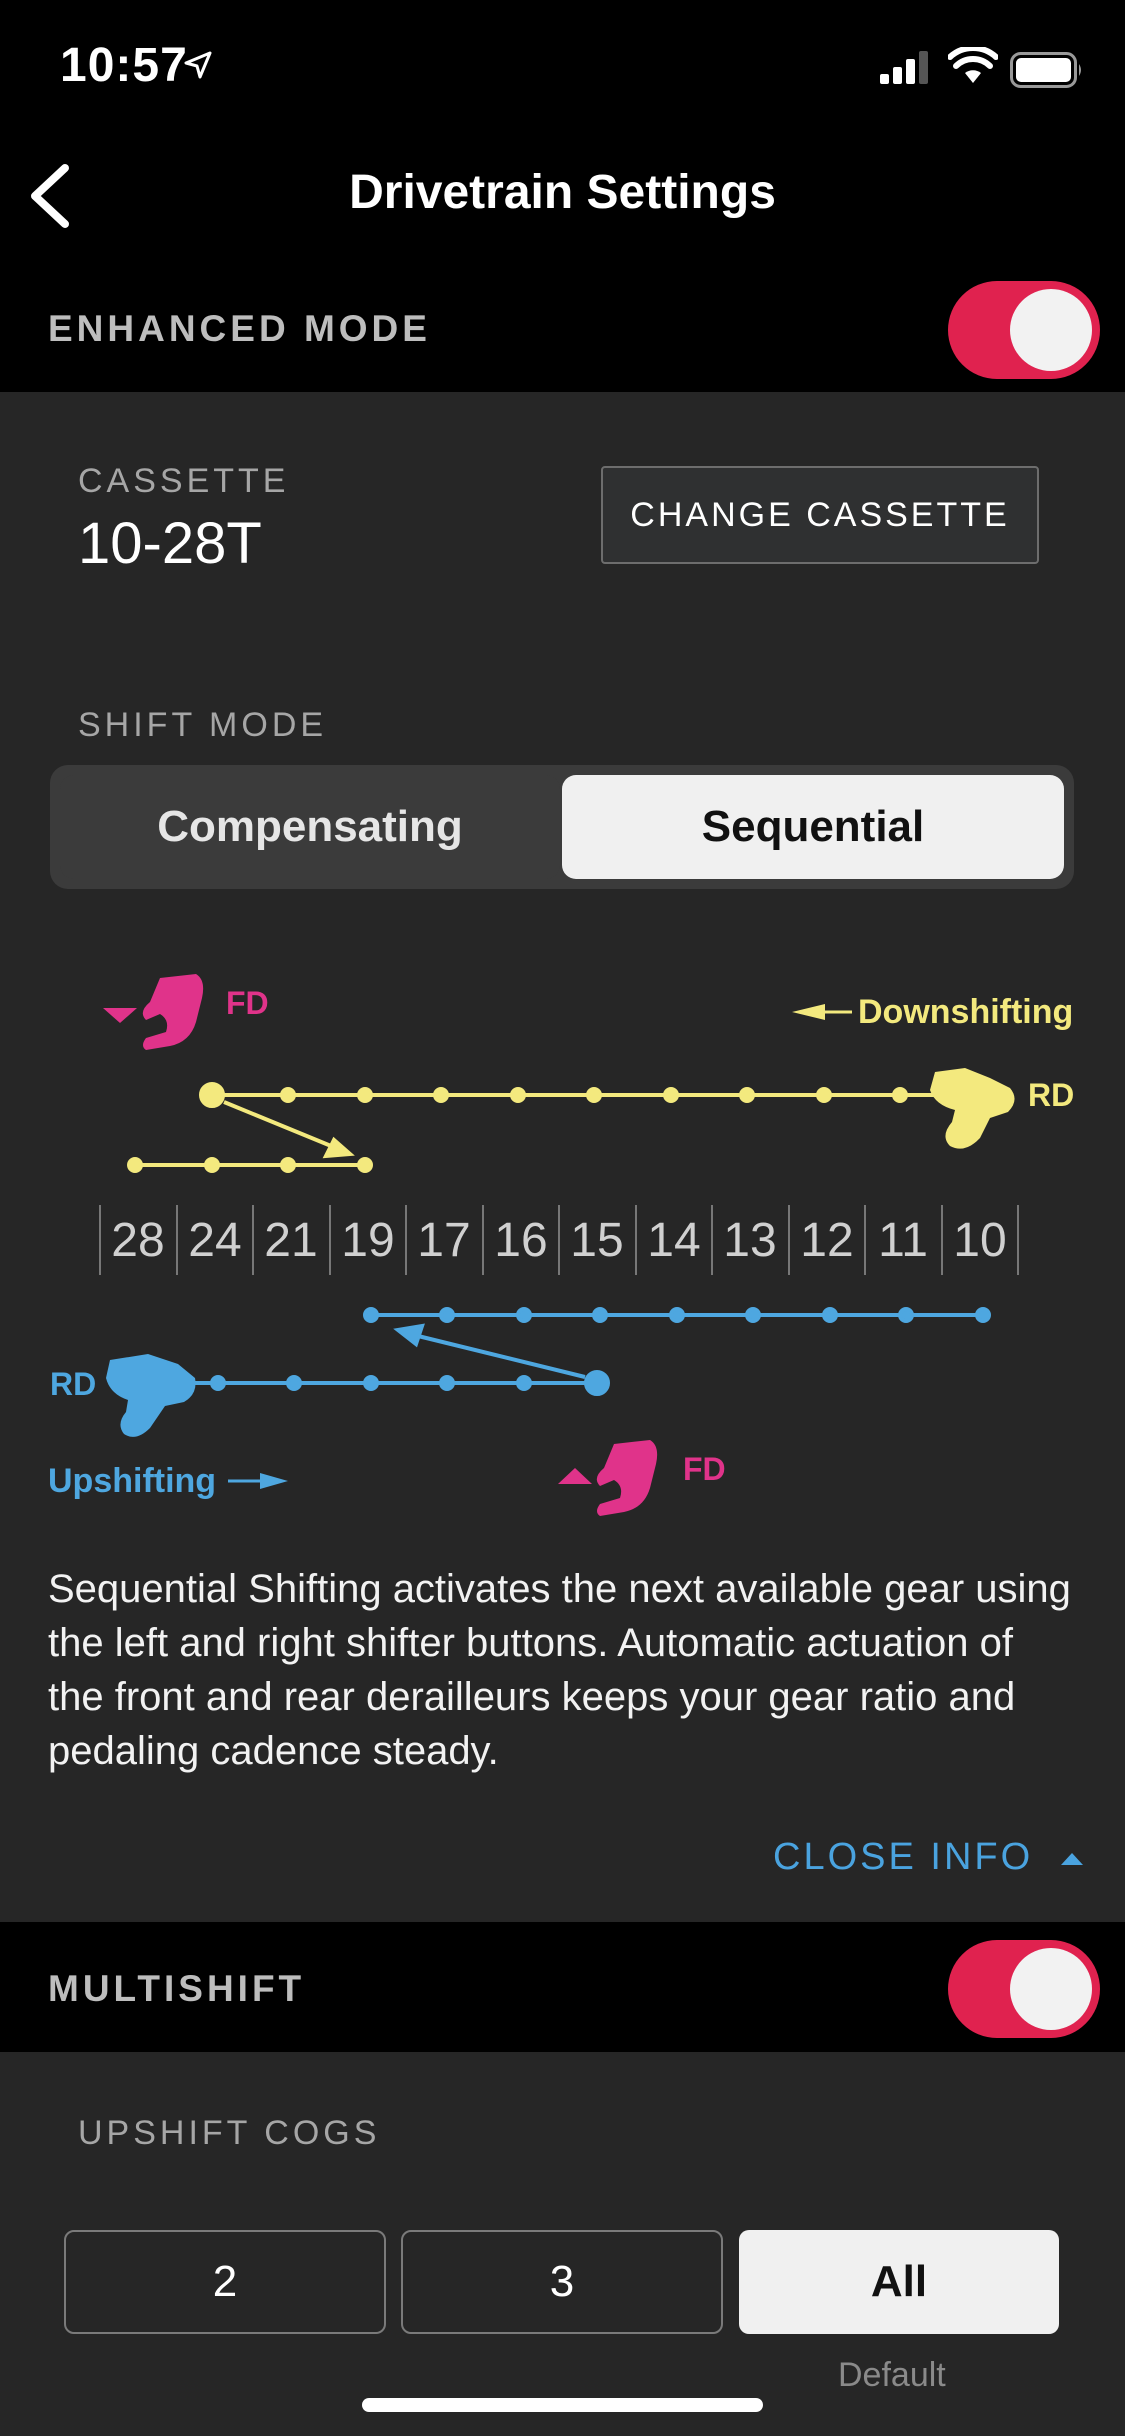 Image resolution: width=1125 pixels, height=2436 pixels. Describe the element at coordinates (137, 1240) in the screenshot. I see `cog-label: 28` at that location.